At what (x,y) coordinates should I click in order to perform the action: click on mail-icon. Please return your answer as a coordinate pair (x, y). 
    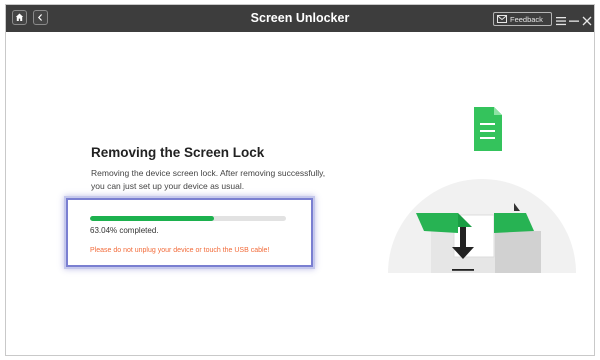
    Looking at the image, I should click on (502, 19).